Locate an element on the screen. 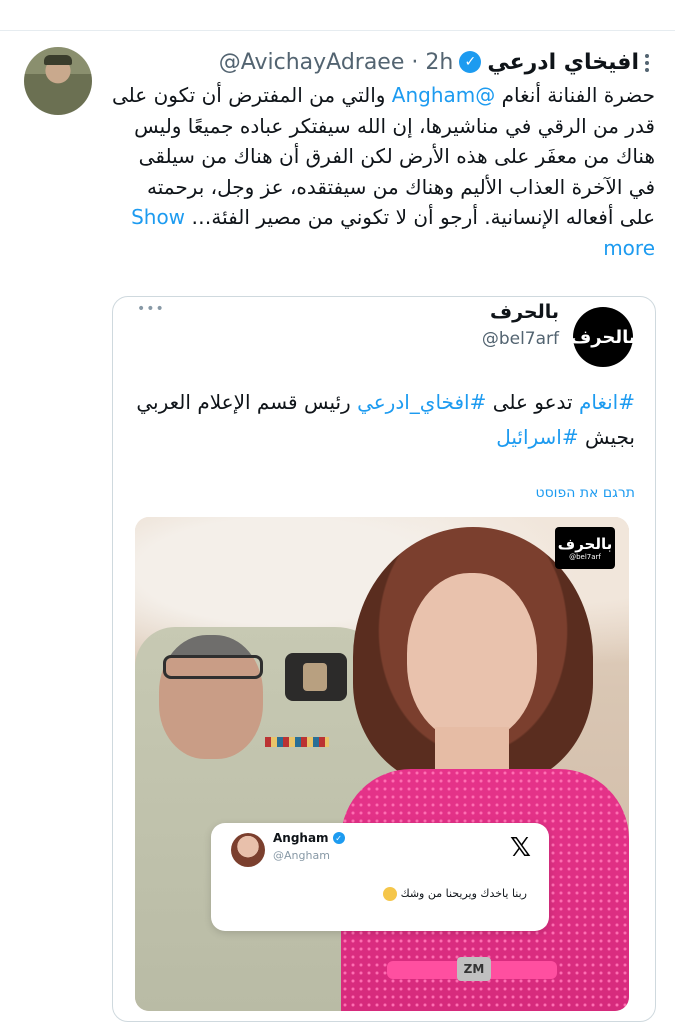 The height and width of the screenshot is (1024, 675). top-divider is located at coordinates (337, 30).